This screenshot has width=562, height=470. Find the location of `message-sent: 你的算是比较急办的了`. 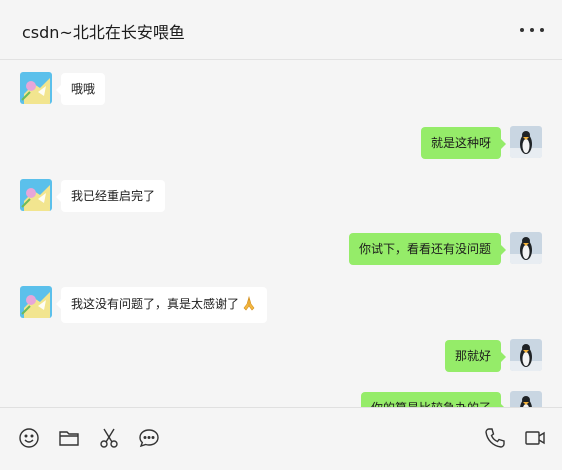

message-sent: 你的算是比较急办的了 is located at coordinates (451, 399).